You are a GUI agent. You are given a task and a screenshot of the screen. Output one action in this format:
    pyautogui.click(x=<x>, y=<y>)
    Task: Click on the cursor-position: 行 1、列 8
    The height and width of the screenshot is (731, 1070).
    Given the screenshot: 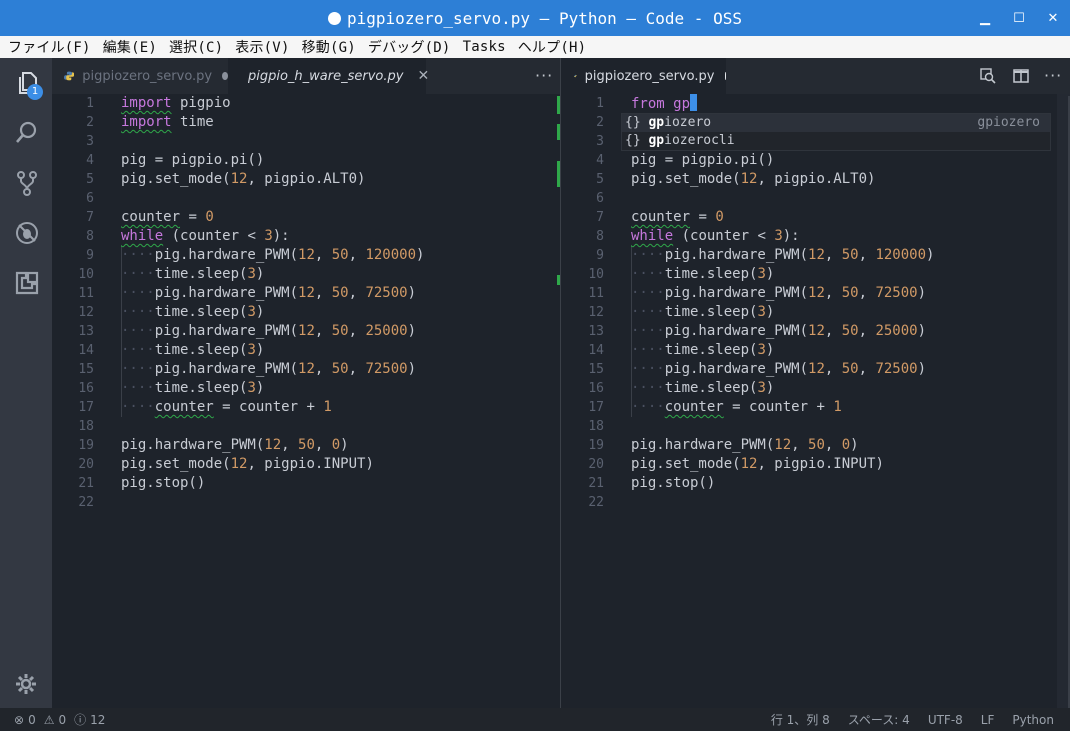 What is the action you would take?
    pyautogui.click(x=800, y=719)
    